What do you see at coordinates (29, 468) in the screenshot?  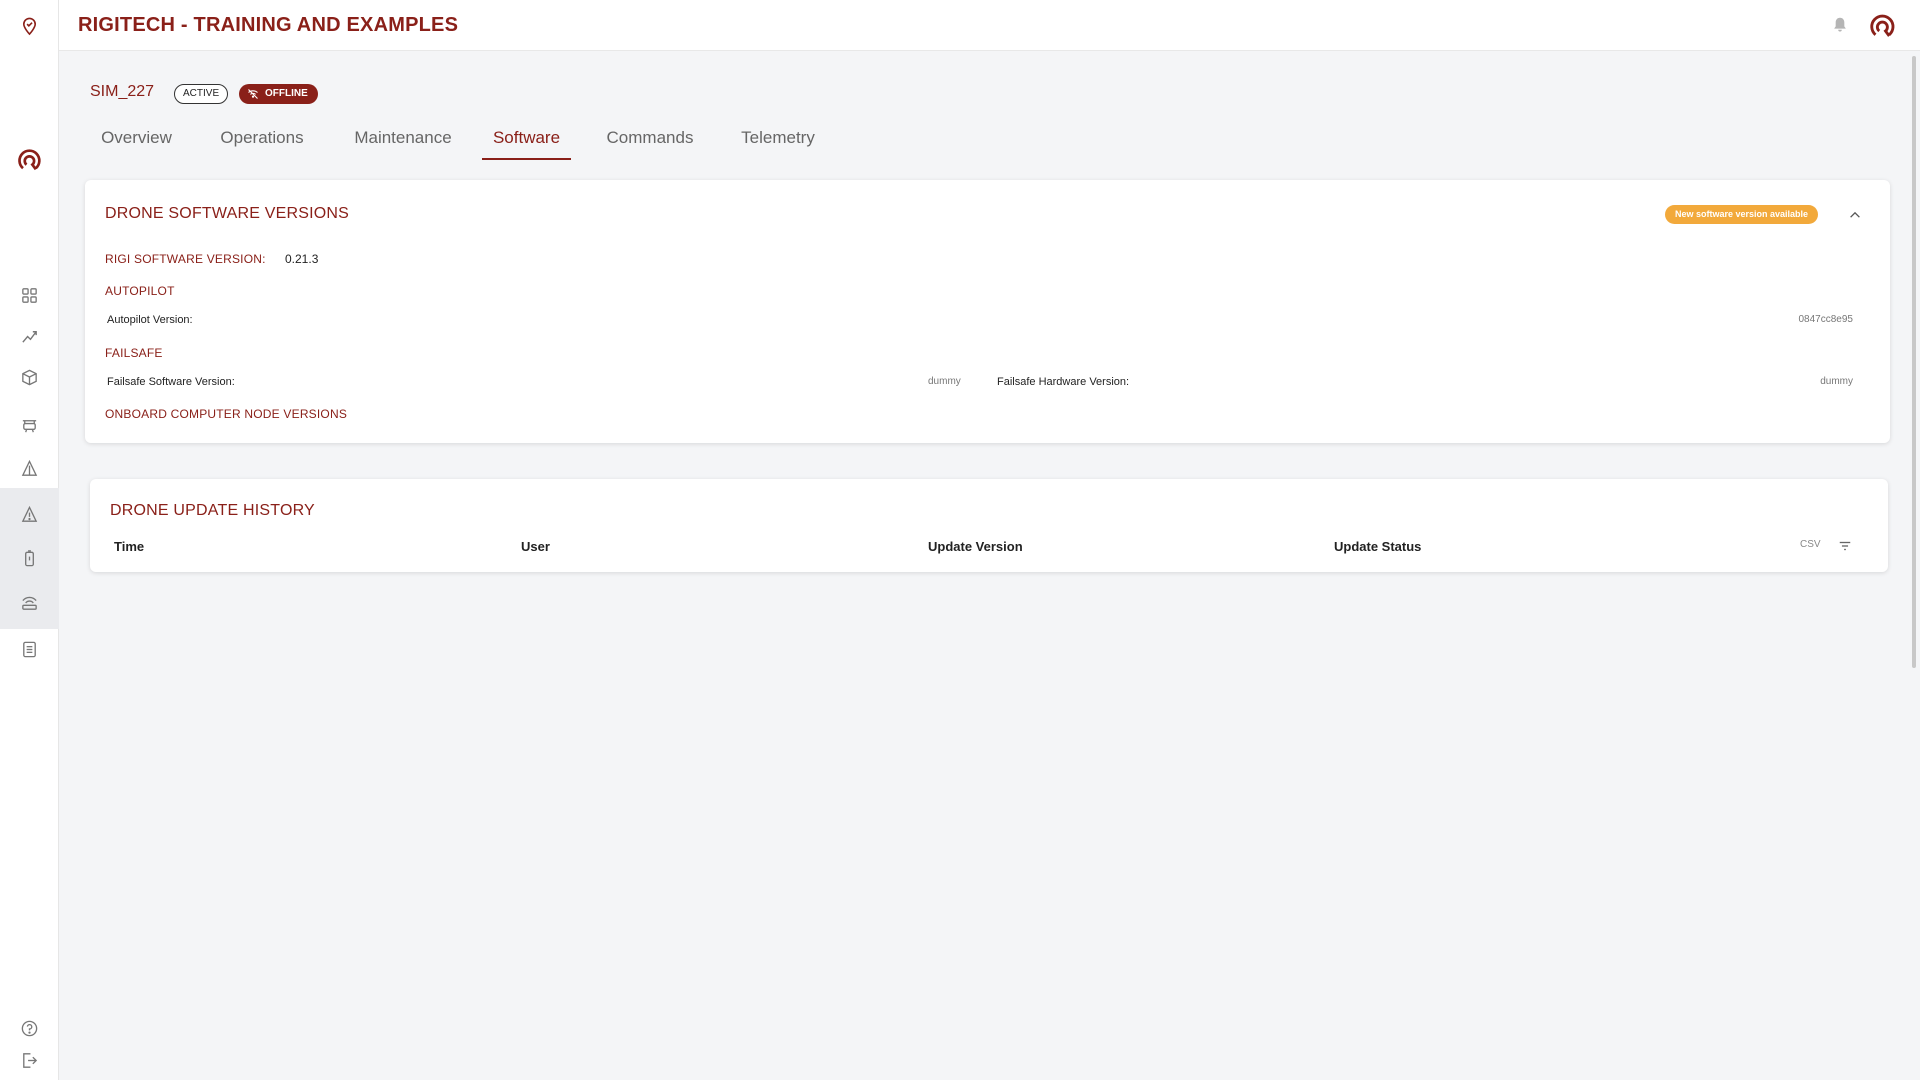 I see `airspace-triangle-icon` at bounding box center [29, 468].